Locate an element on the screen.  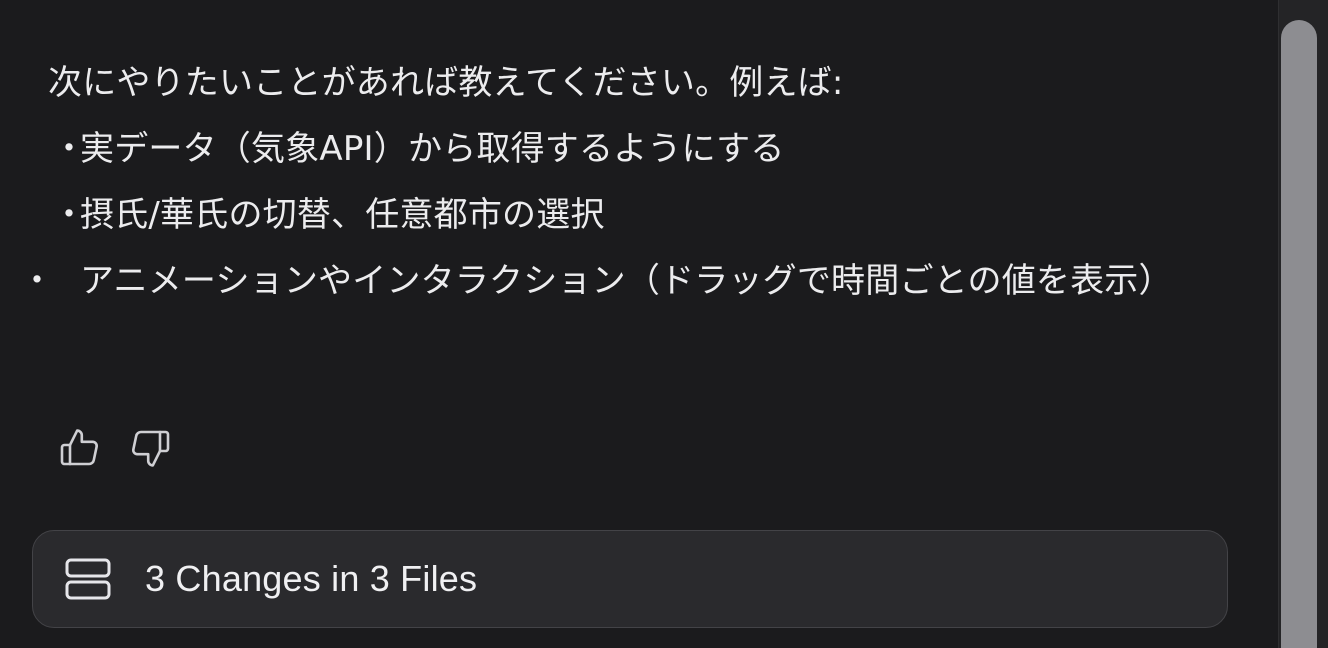
scrollbar-thumb is located at coordinates (1299, 334).